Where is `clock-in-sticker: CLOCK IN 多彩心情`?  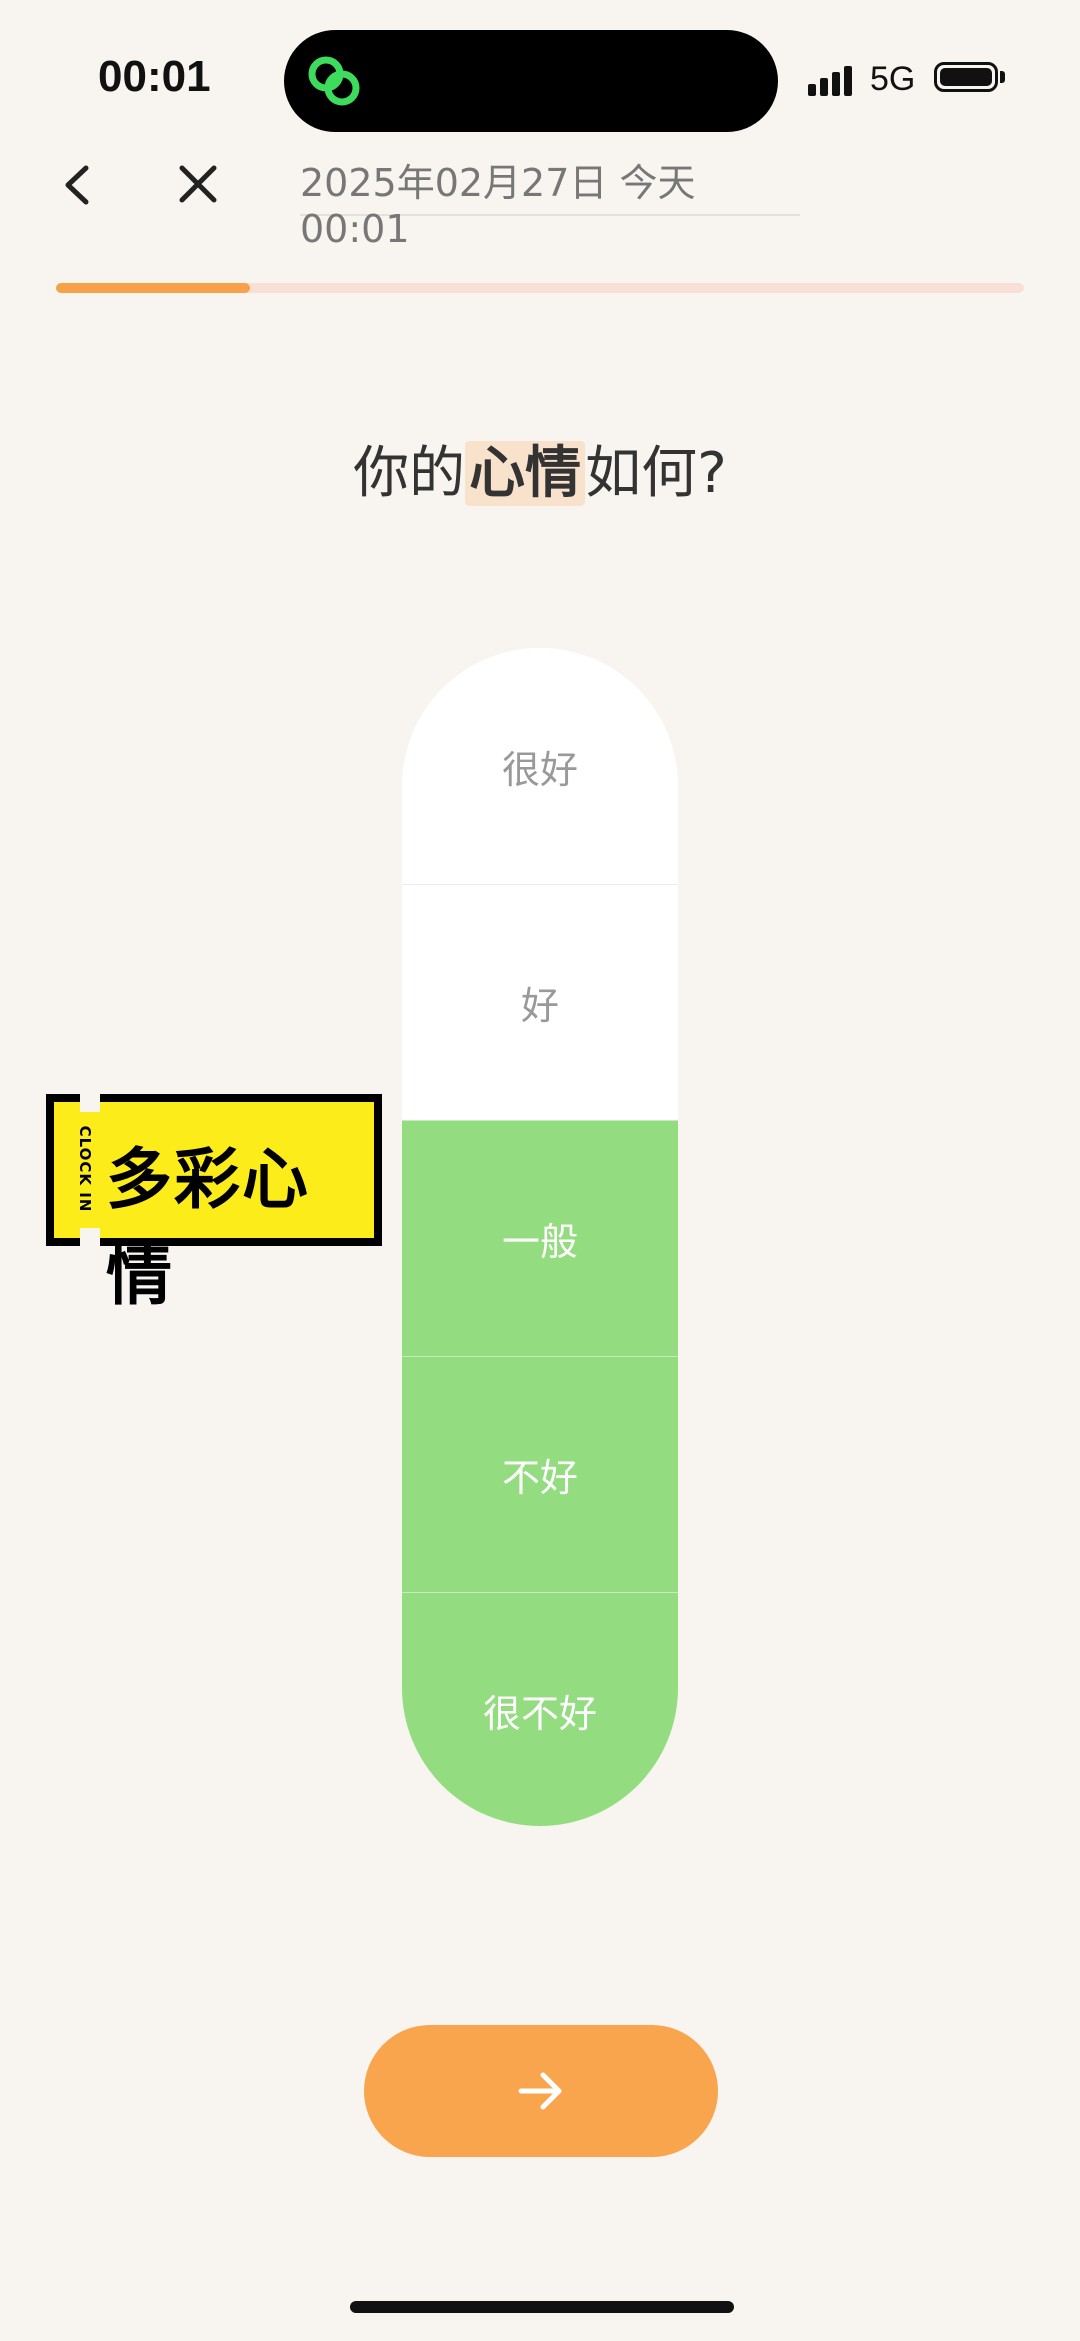
clock-in-sticker: CLOCK IN 多彩心情 is located at coordinates (214, 1204).